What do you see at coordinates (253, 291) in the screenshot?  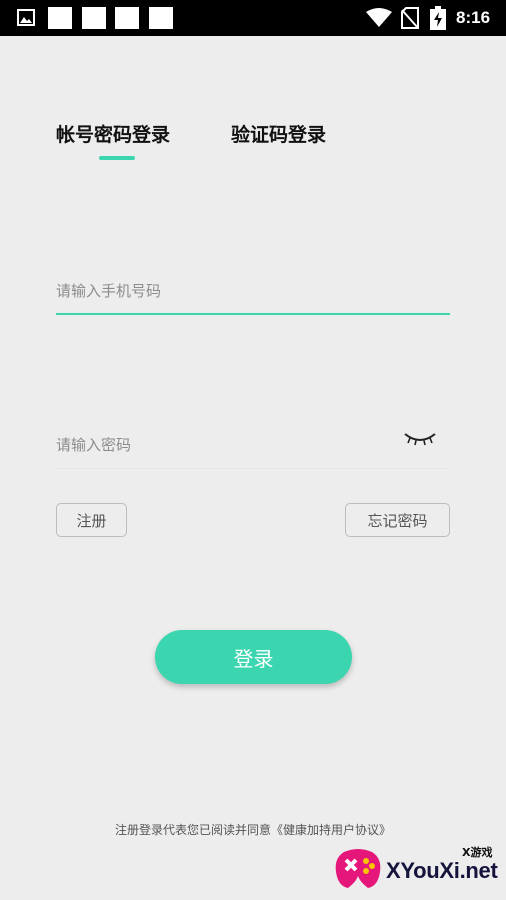 I see `phone-number-input` at bounding box center [253, 291].